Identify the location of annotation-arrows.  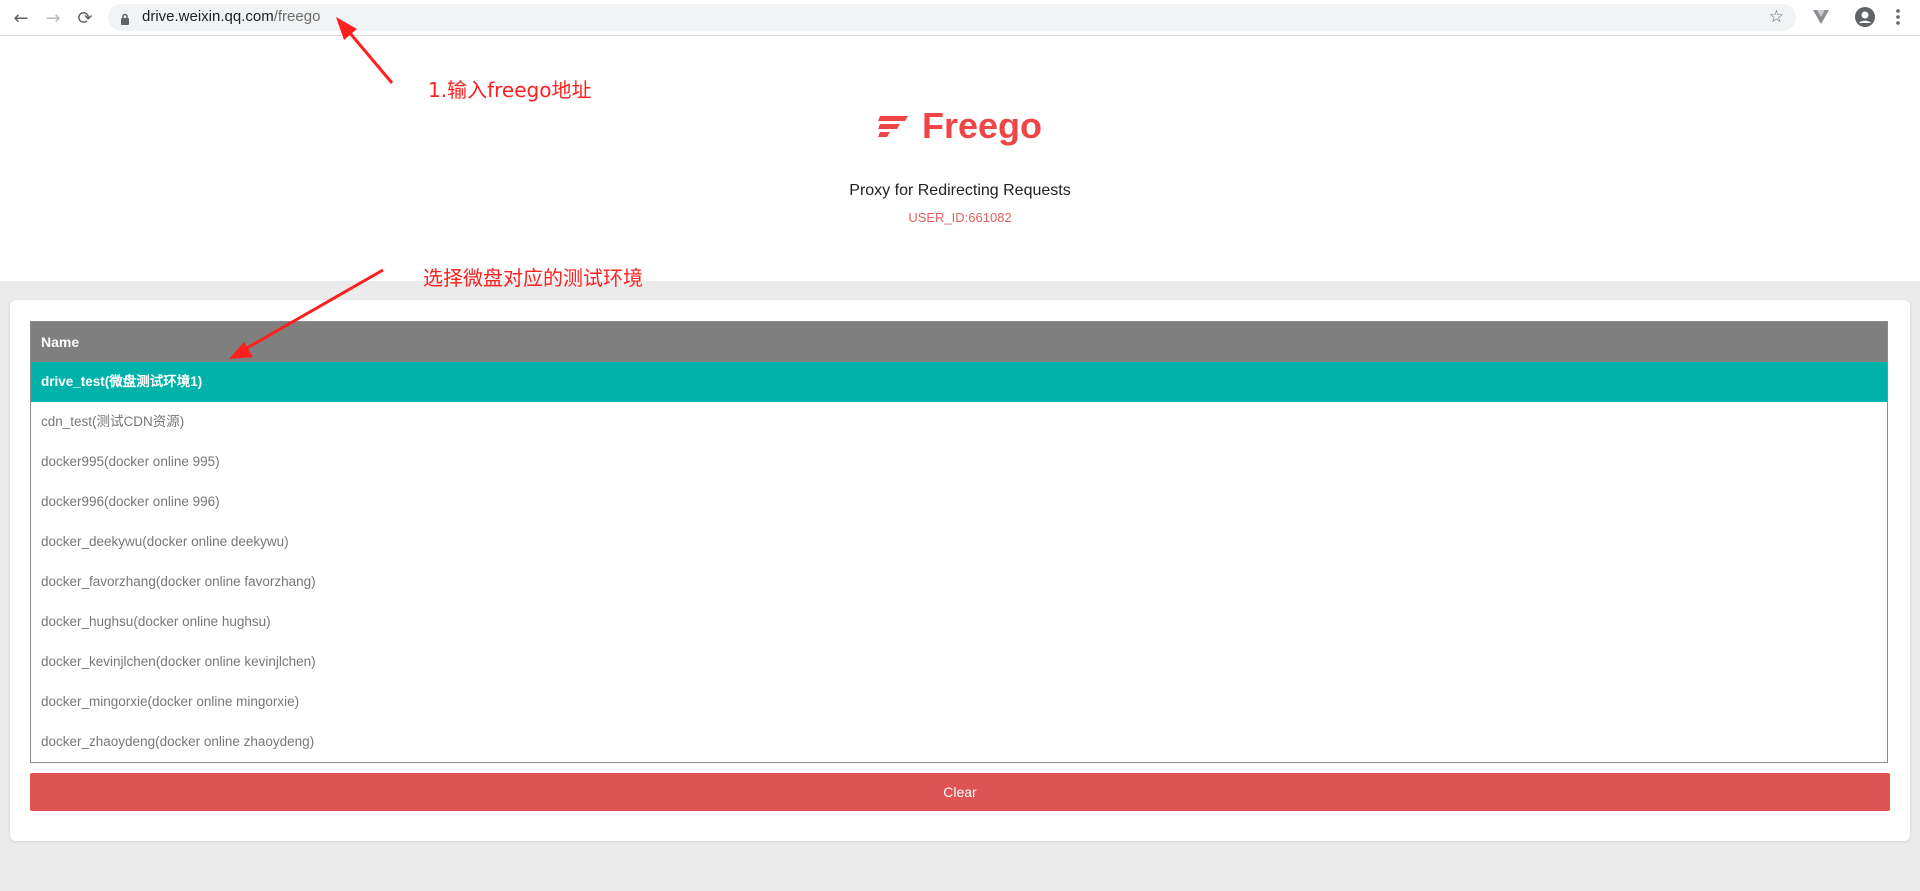
(311, 188).